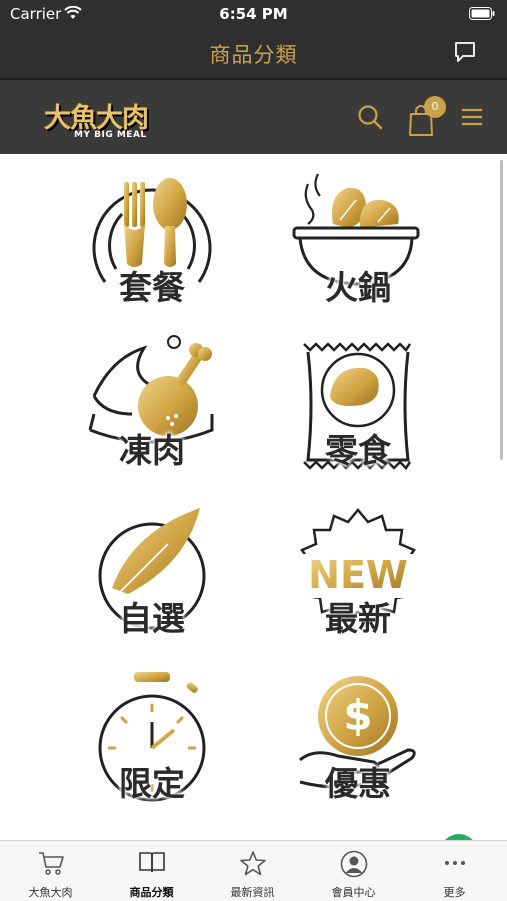  What do you see at coordinates (152, 450) in the screenshot?
I see `category-label: 凍肉` at bounding box center [152, 450].